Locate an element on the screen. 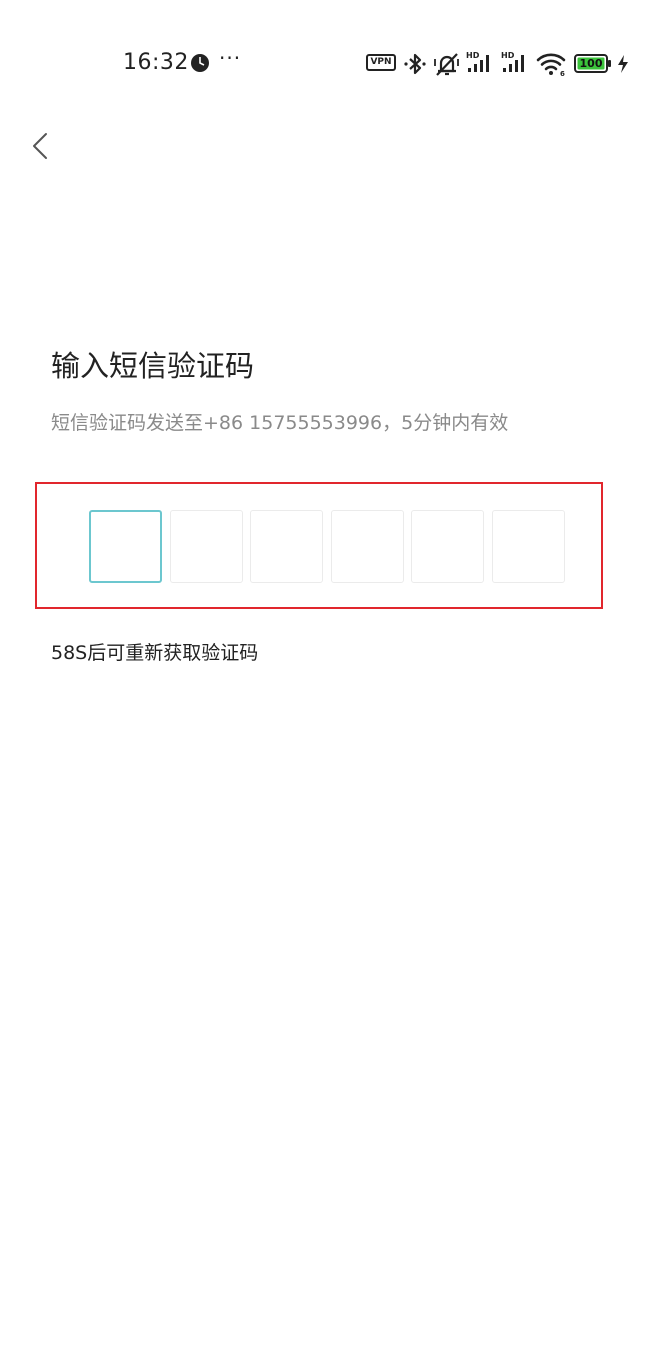 The height and width of the screenshot is (1351, 646). resend-countdown: 58S后可重新获取验证码 is located at coordinates (155, 653).